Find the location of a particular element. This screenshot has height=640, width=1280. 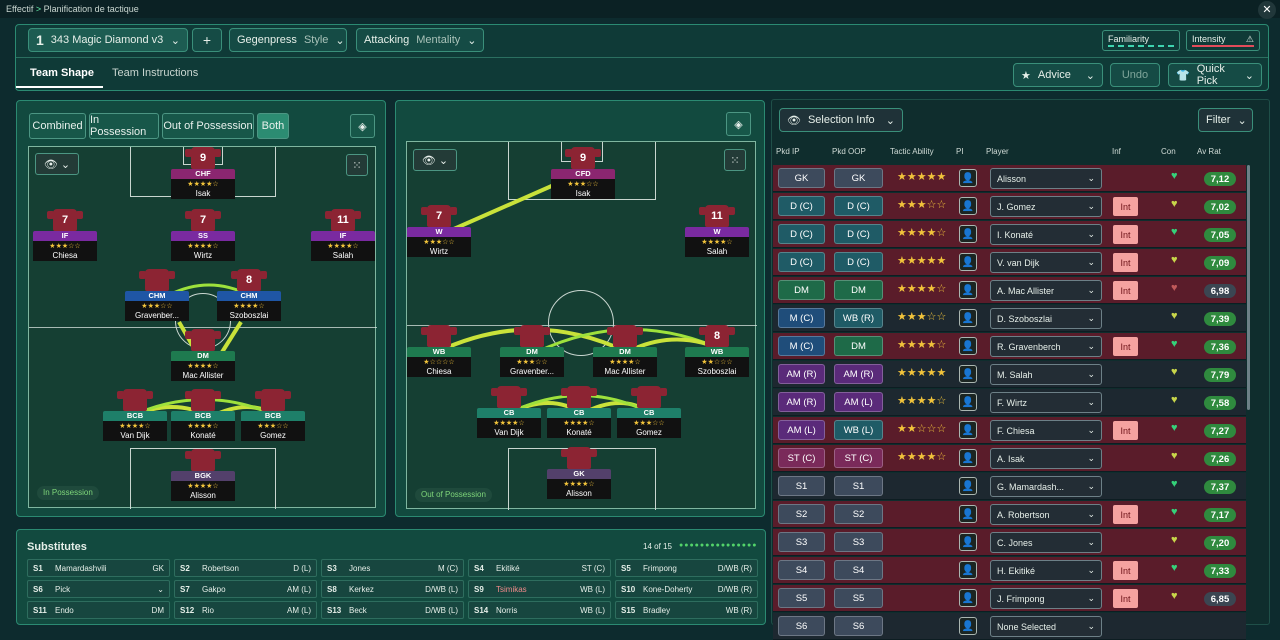

header-pkd-ip: Pkd IP is located at coordinates (788, 151).